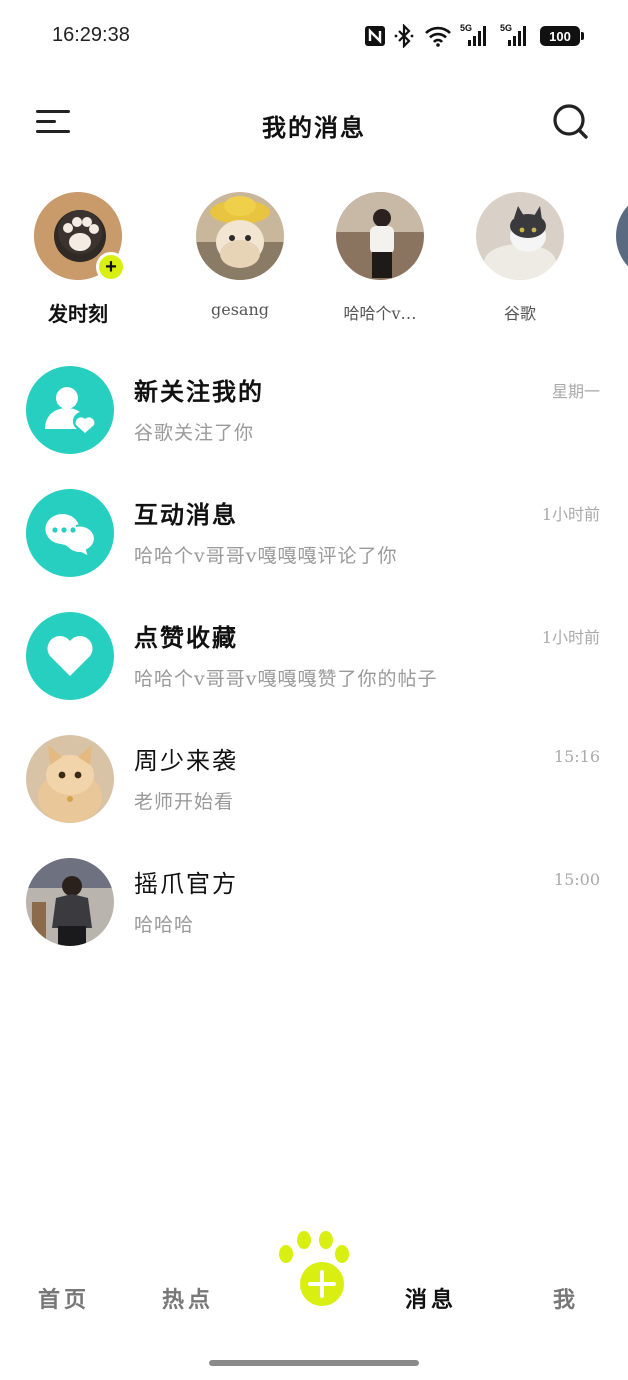 The height and width of the screenshot is (1380, 628). Describe the element at coordinates (80, 237) in the screenshot. I see `paw-avatar: +` at that location.